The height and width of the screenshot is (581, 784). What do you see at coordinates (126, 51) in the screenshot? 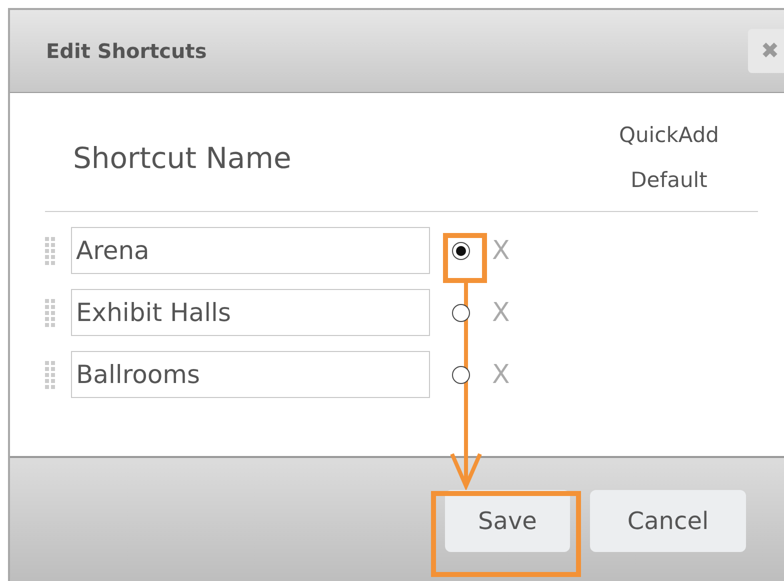
I see `dialog-title: Edit Shortcuts` at bounding box center [126, 51].